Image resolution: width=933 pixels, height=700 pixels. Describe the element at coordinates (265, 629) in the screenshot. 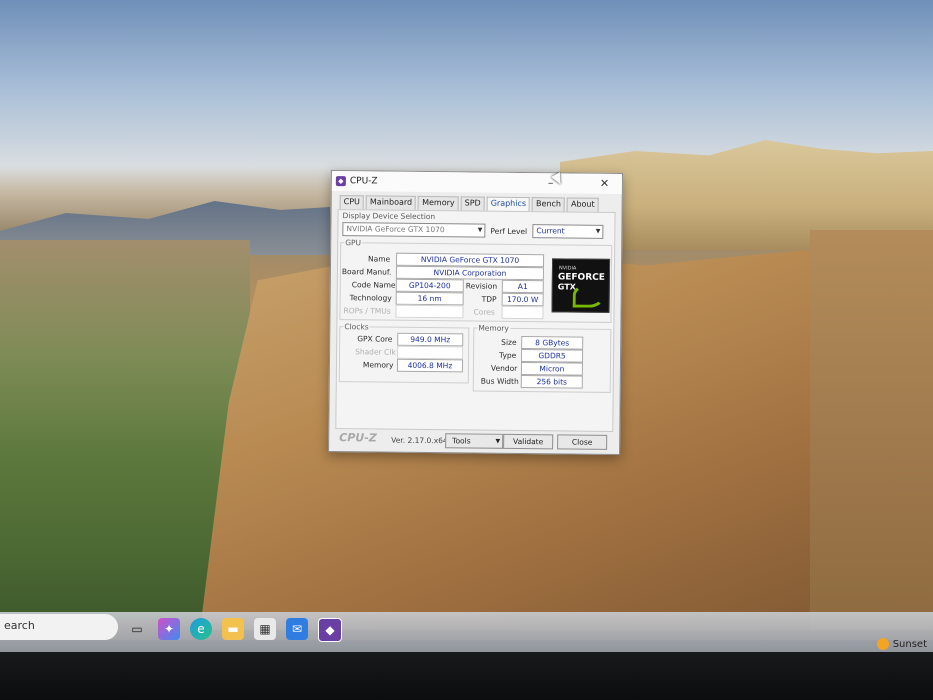

I see `store-icon: ▦` at that location.